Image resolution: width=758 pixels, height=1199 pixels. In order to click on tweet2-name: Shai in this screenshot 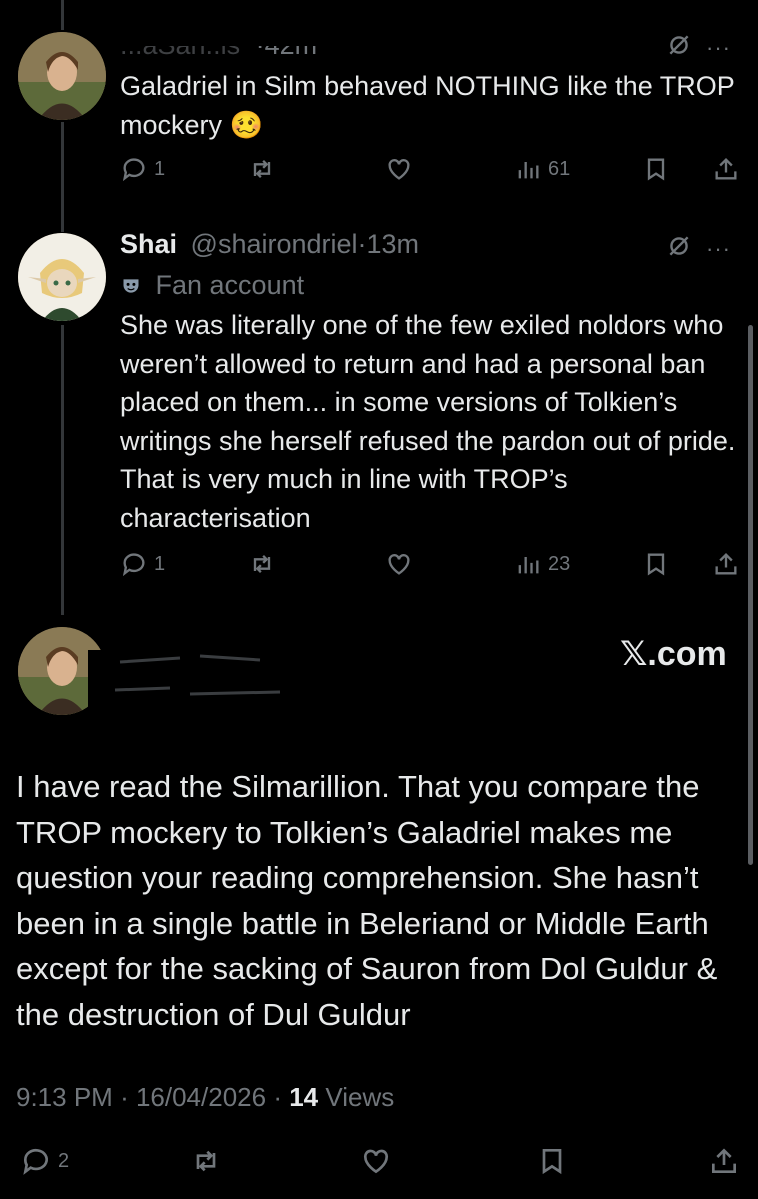, I will do `click(148, 244)`.